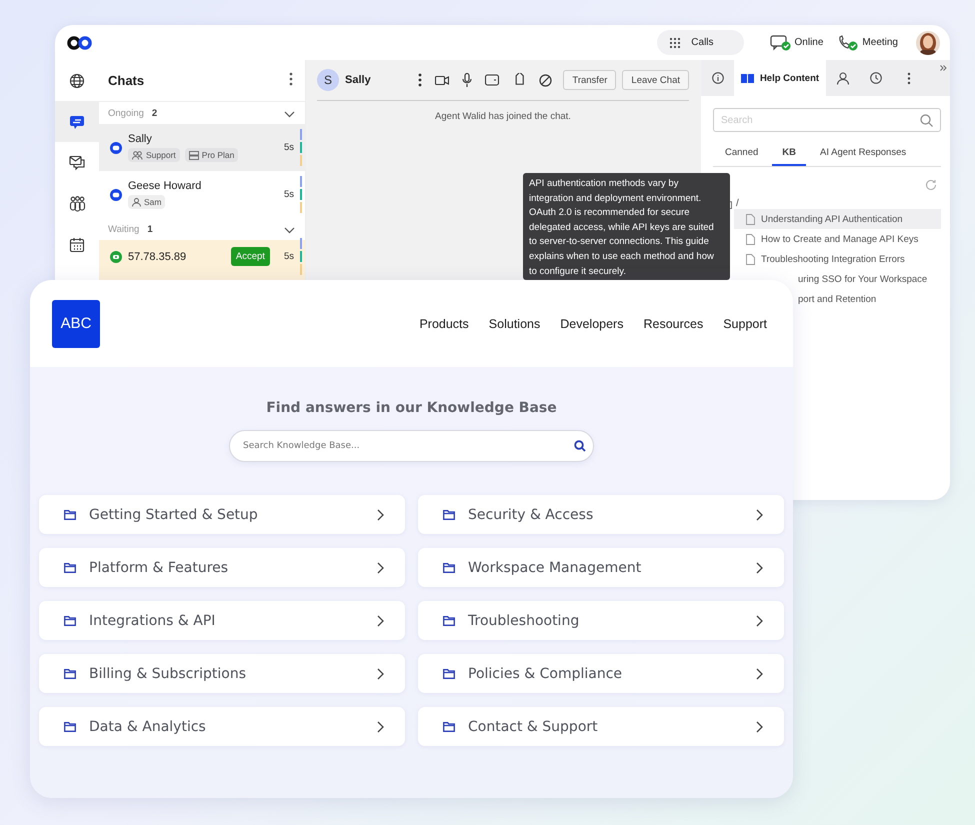 Image resolution: width=975 pixels, height=825 pixels. Describe the element at coordinates (328, 80) in the screenshot. I see `contact-avatar: S` at that location.